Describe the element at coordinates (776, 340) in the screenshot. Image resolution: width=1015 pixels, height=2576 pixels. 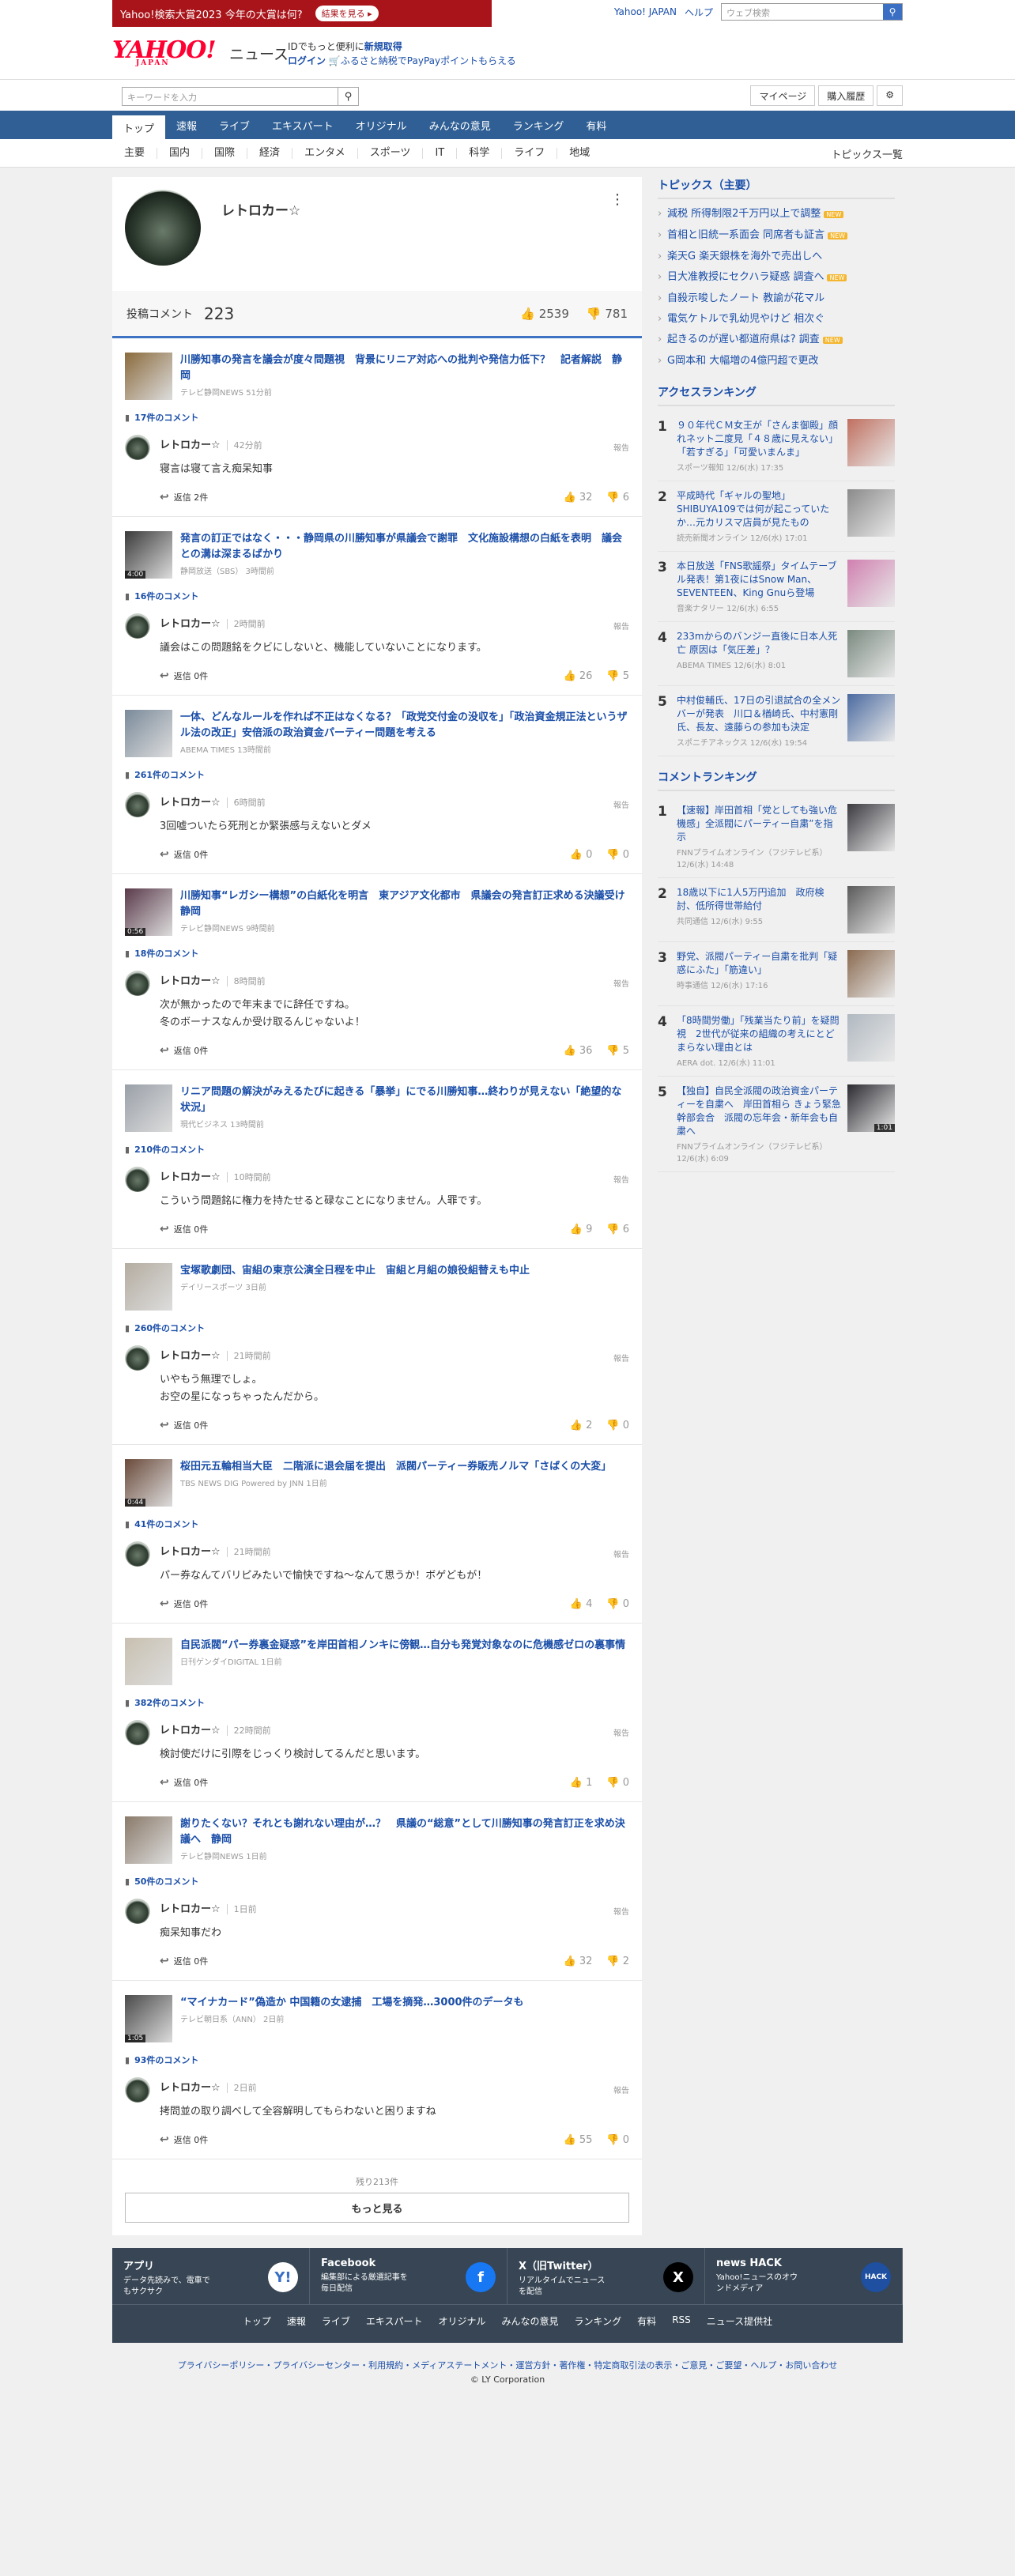
I see `topic-item: 起きるのが遅い都道府県は? 調査NEW` at that location.